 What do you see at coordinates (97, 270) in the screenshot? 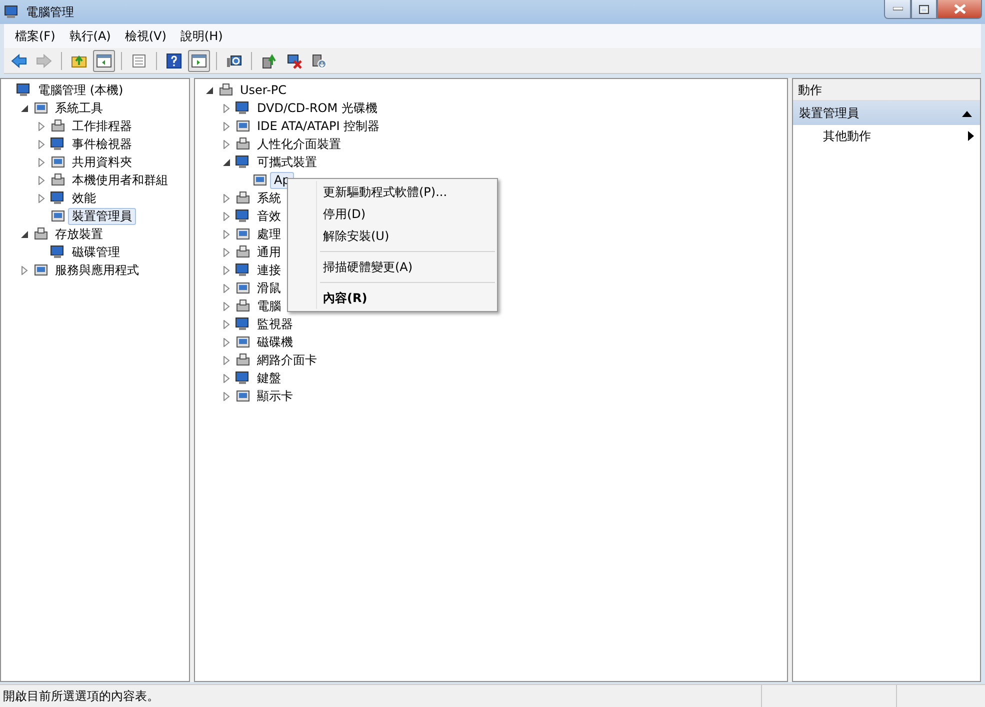
I see `tree-item: 服務與應用程式` at bounding box center [97, 270].